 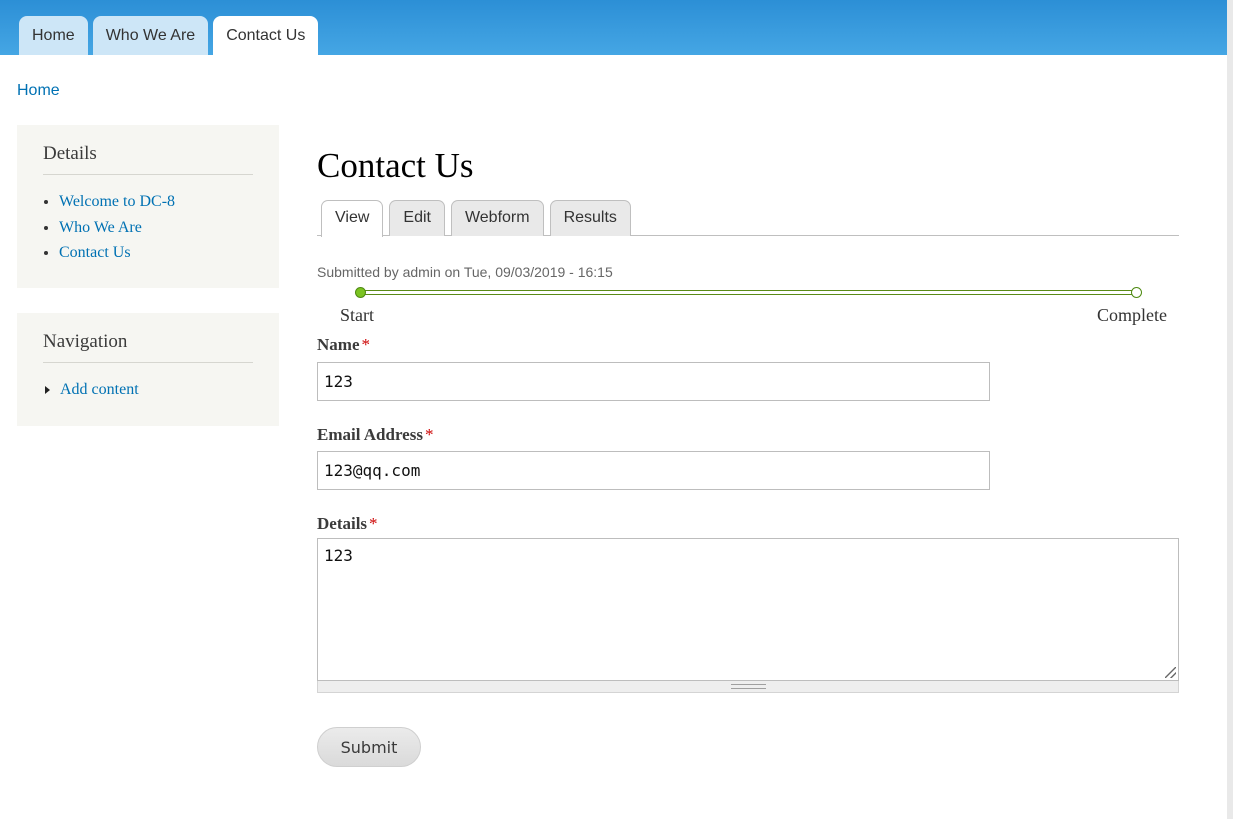 What do you see at coordinates (148, 159) in the screenshot?
I see `details-block-title: Details` at bounding box center [148, 159].